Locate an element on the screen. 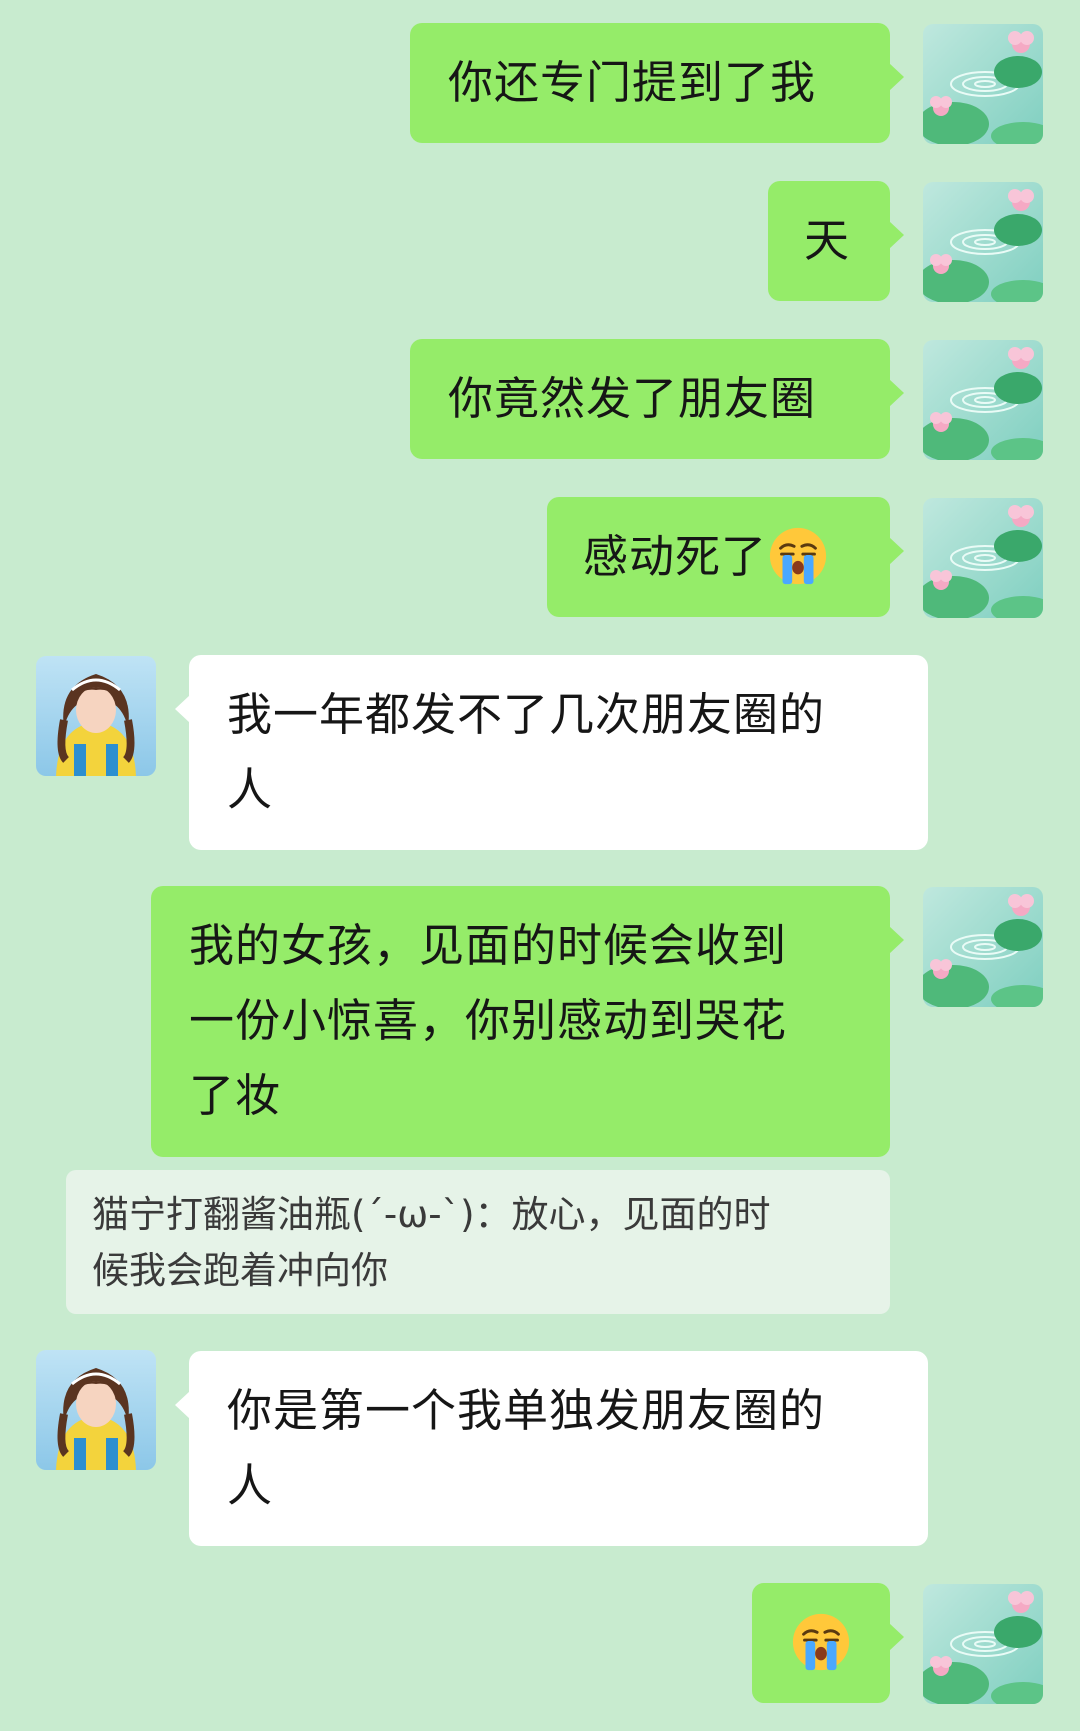  message-text-line: 你是第一个我单独发朋友圈的 is located at coordinates (526, 1410).